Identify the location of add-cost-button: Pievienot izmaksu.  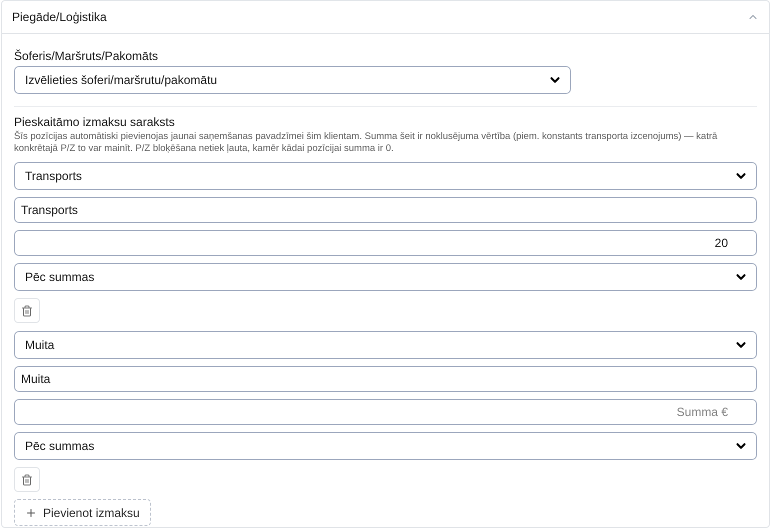
(82, 512).